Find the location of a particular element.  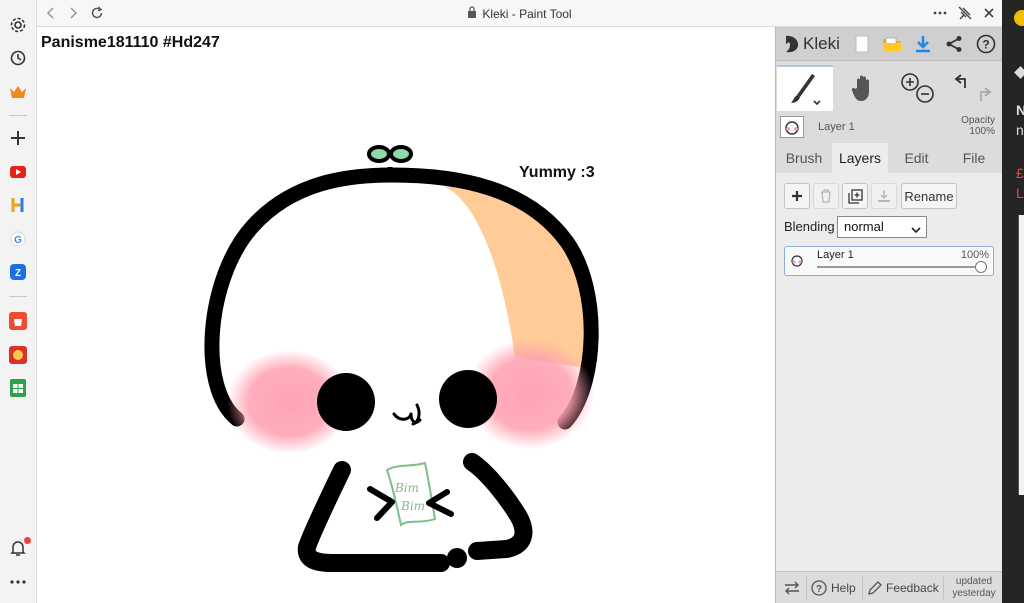

sprout-left-leaf is located at coordinates (379, 154).